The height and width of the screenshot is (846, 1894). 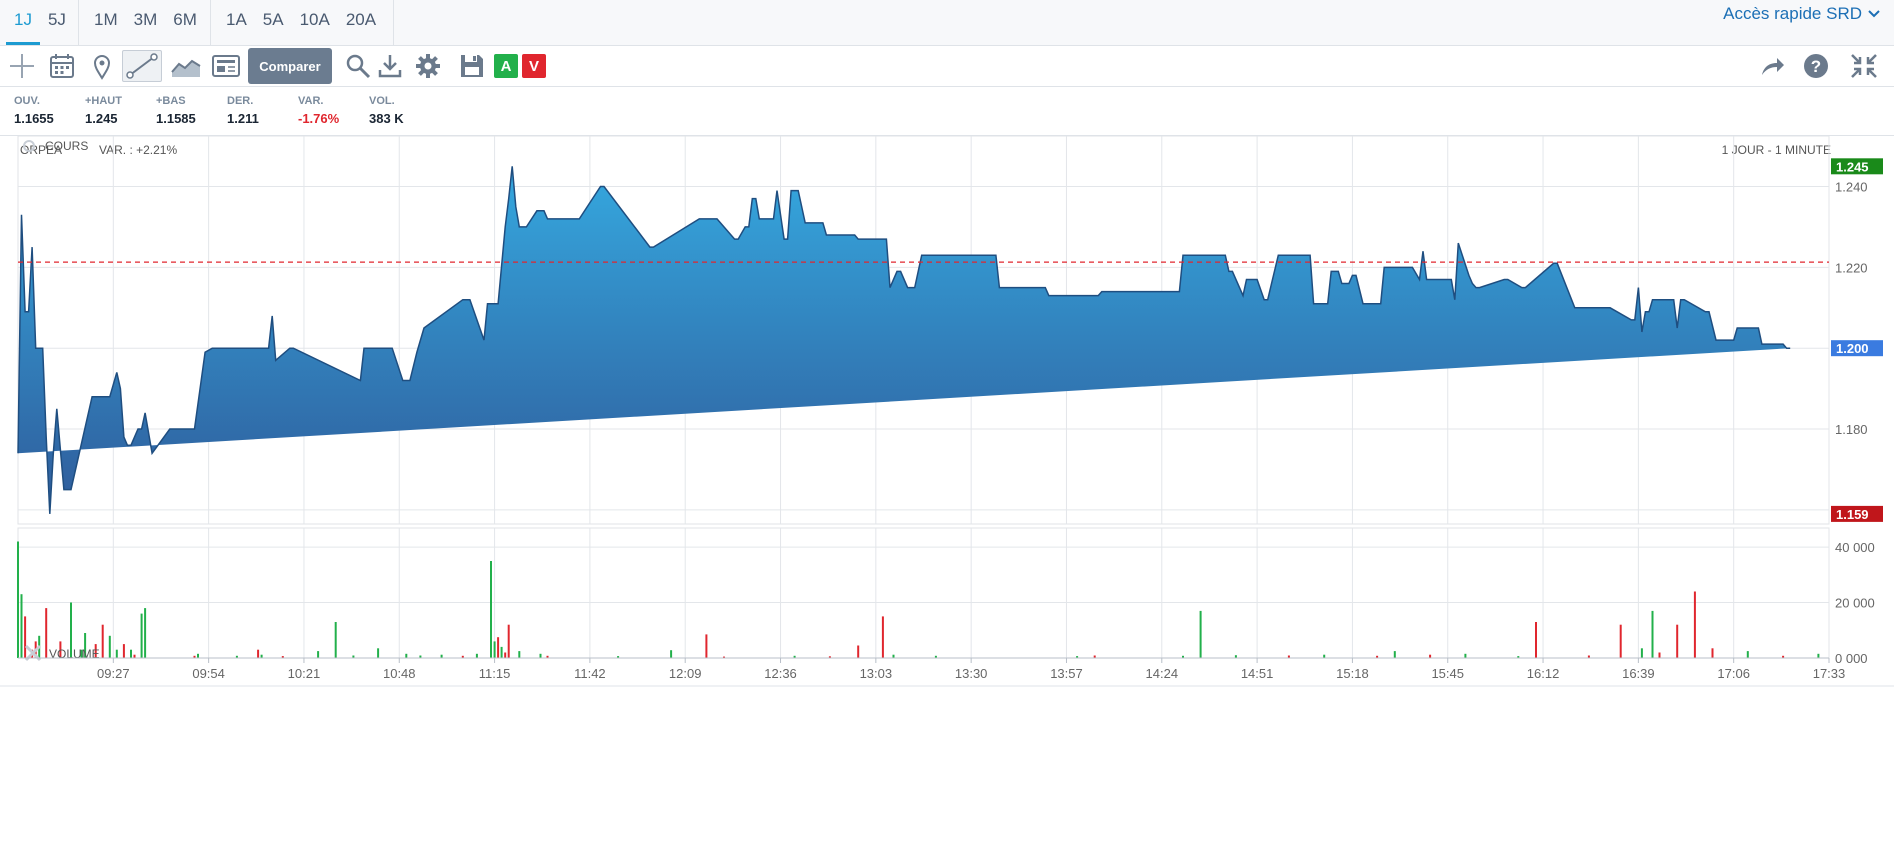 What do you see at coordinates (23, 22) in the screenshot?
I see `period-1j: 1J` at bounding box center [23, 22].